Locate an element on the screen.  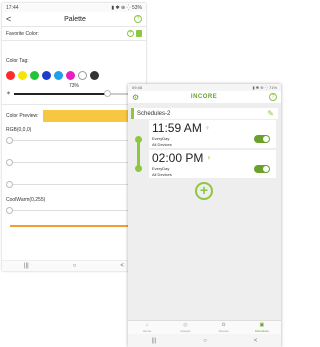
schedule-card: 11:59 AM ♀ EveryDay All Devices is located at coordinates (212, 134).